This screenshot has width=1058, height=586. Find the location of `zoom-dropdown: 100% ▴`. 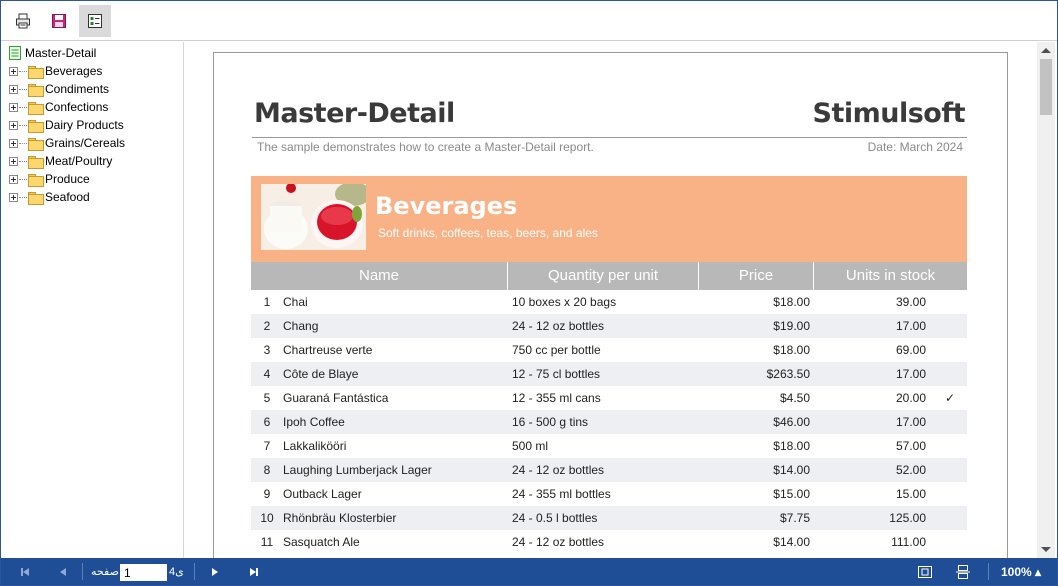

zoom-dropdown: 100% ▴ is located at coordinates (1021, 572).